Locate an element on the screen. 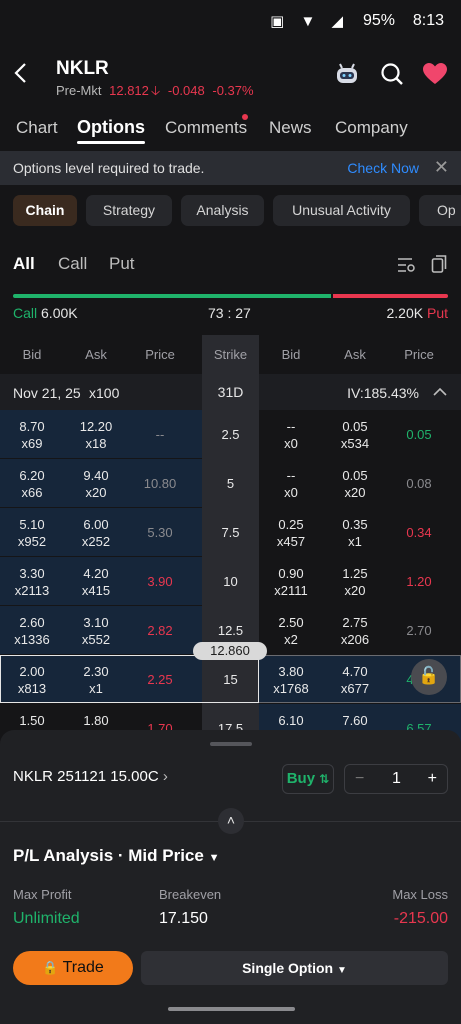  strike-price: 10 is located at coordinates (230, 581).